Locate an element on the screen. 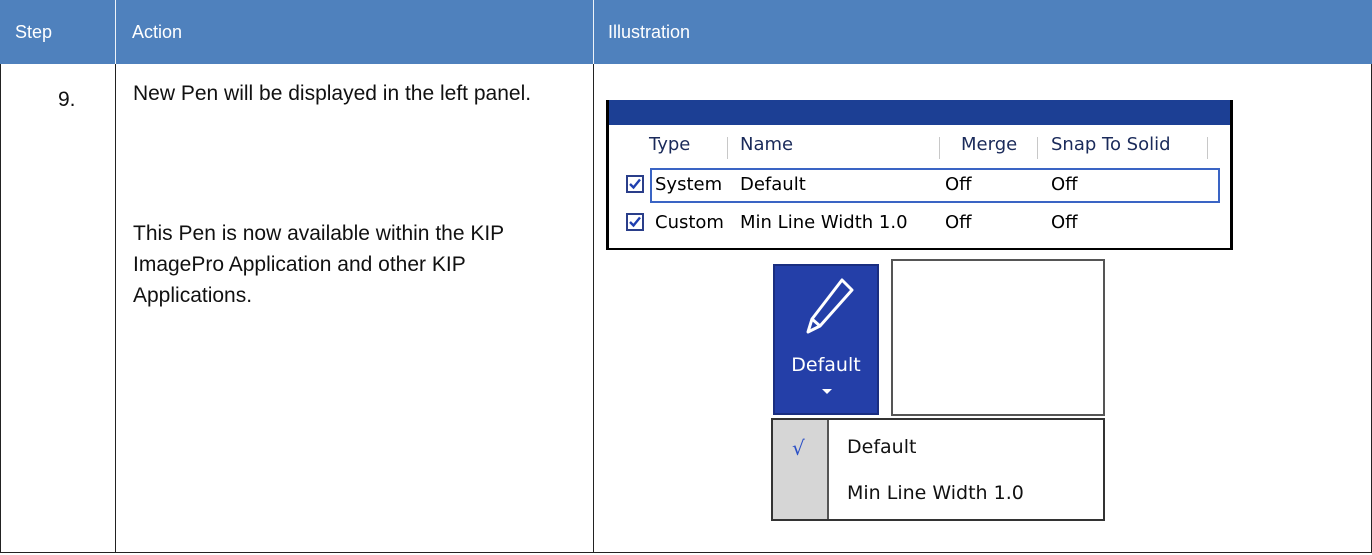 Image resolution: width=1372 pixels, height=555 pixels. table-row-selected is located at coordinates (935, 185).